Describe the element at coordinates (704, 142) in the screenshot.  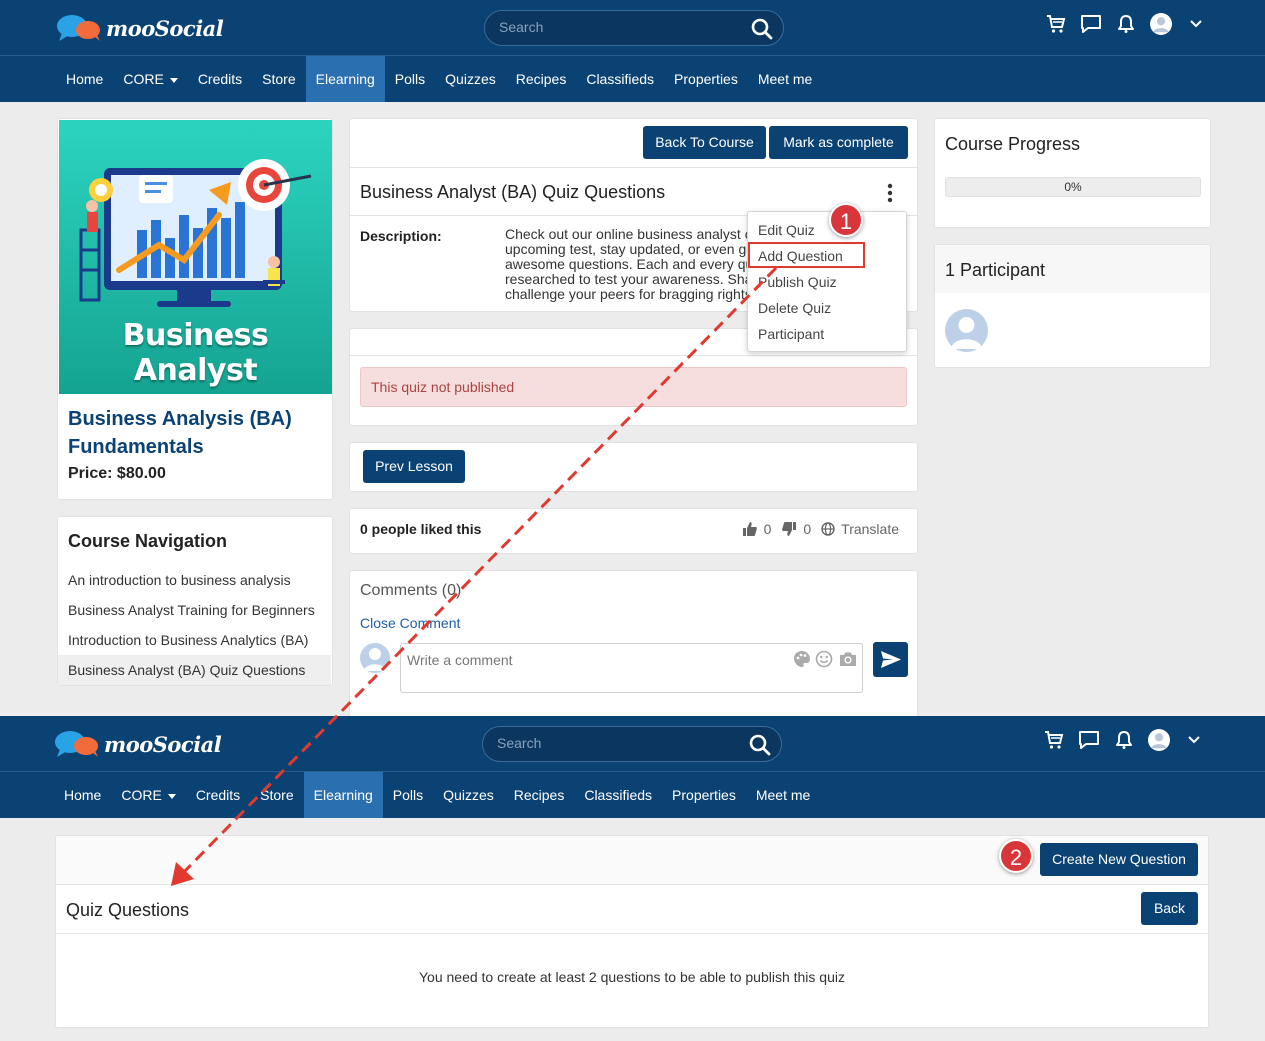
I see `back-to-course-button: Back To Course` at that location.